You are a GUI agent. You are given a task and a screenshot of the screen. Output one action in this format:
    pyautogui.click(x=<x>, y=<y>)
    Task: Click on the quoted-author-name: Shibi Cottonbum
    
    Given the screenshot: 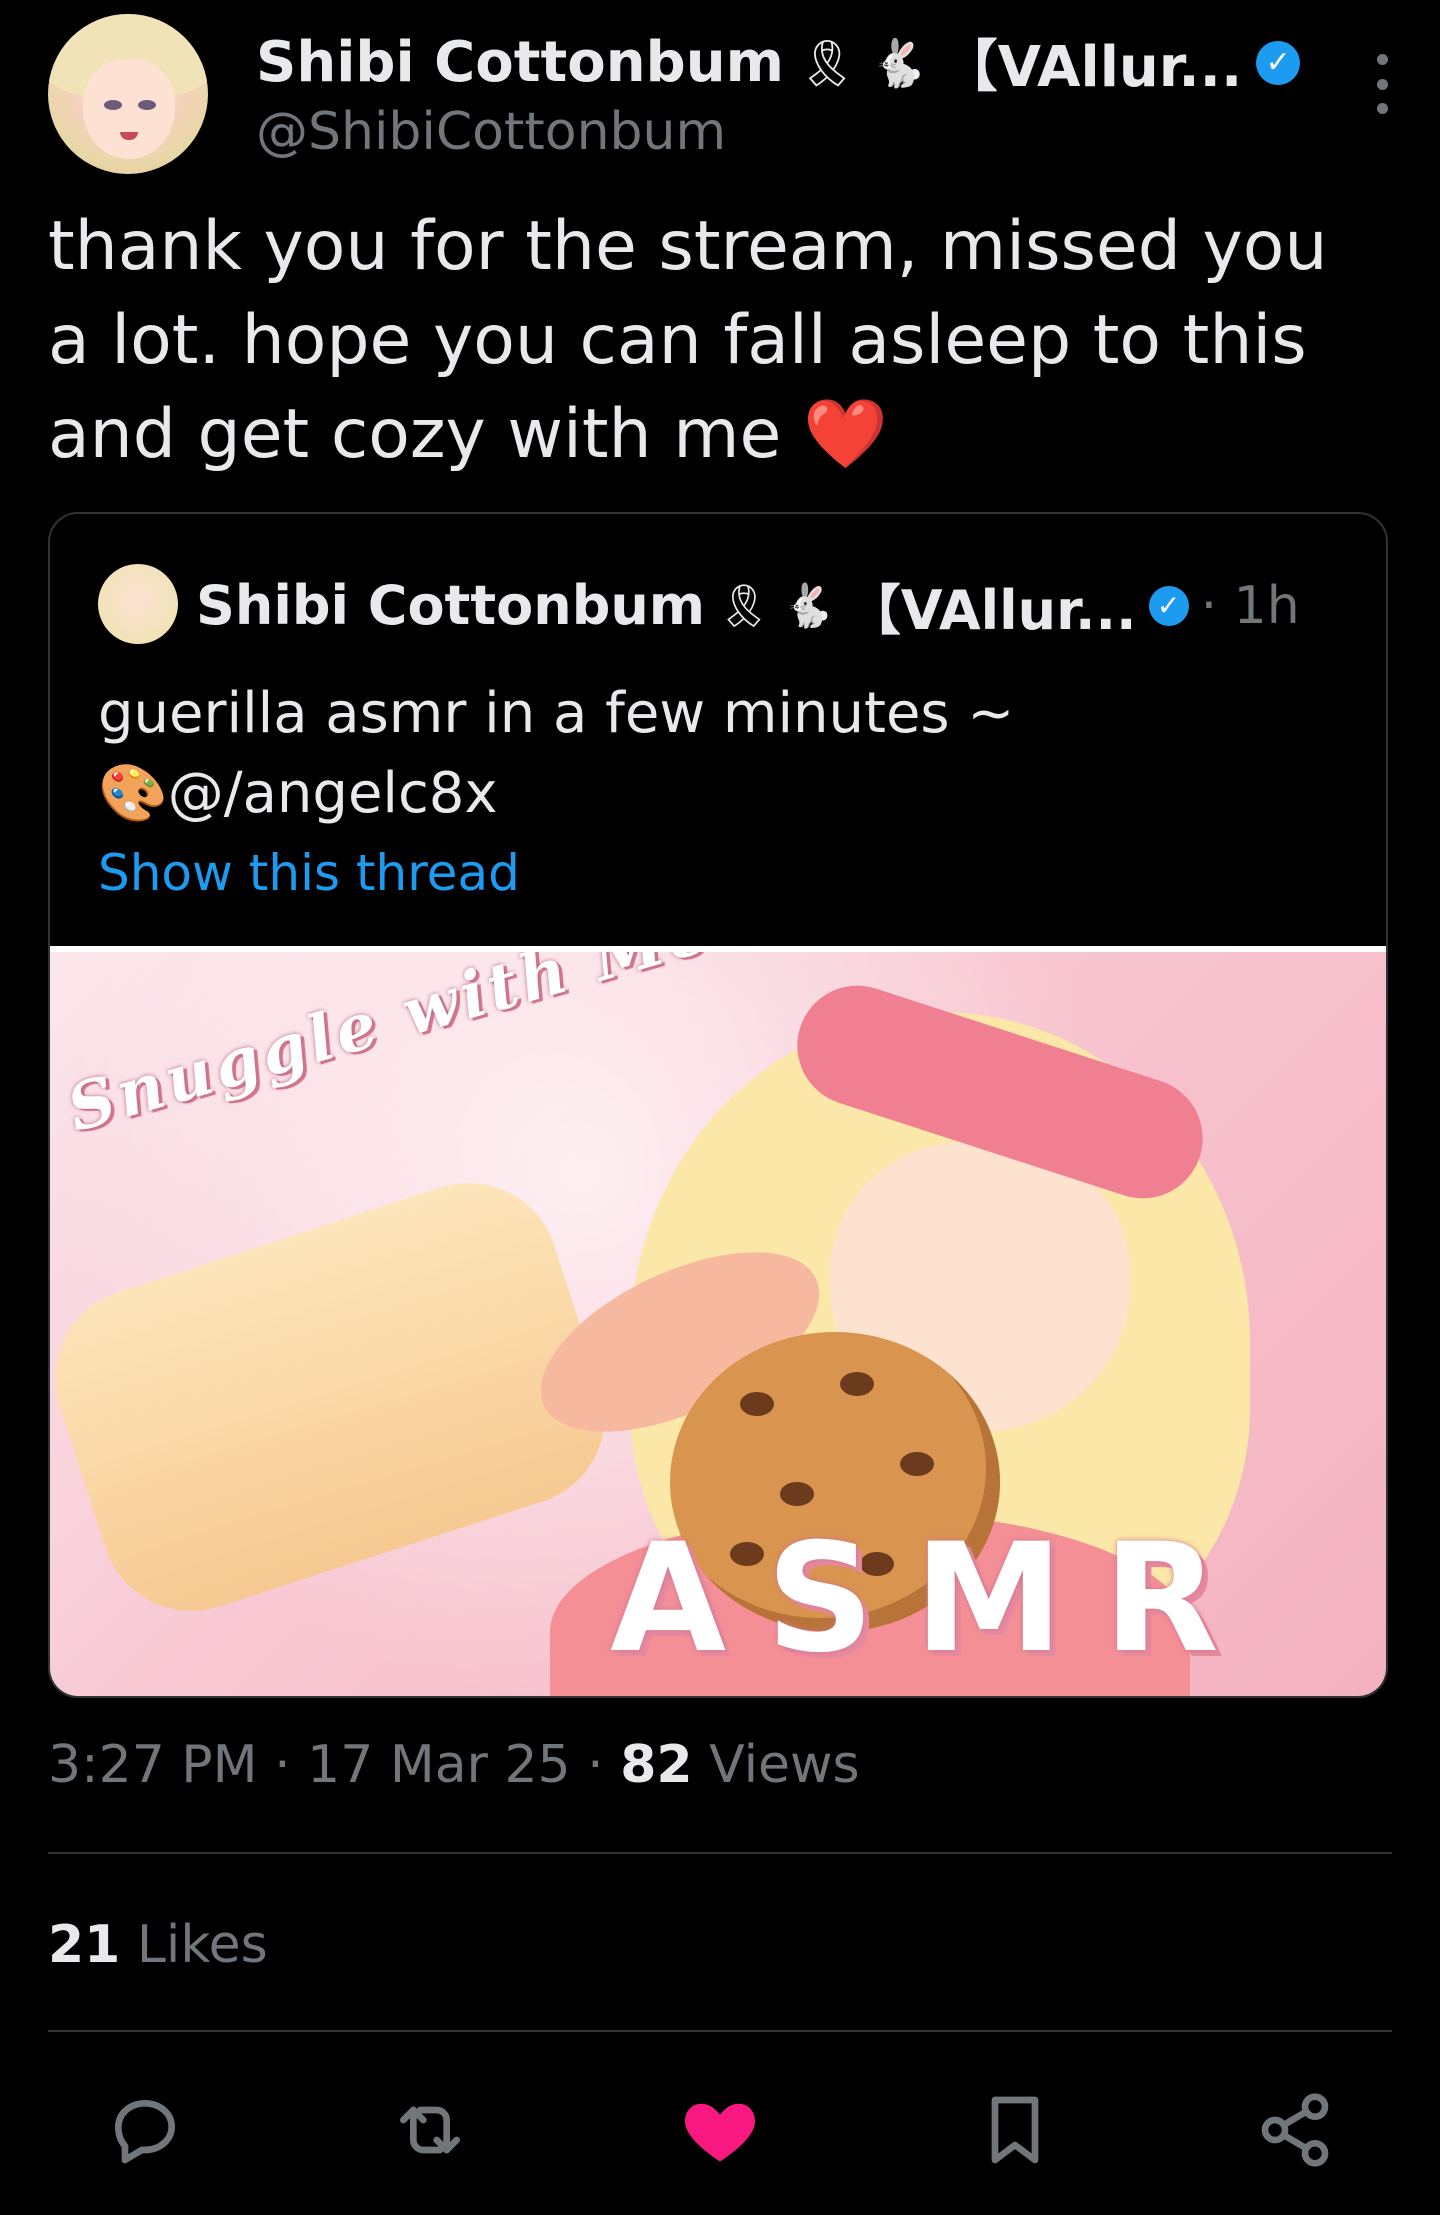 What is the action you would take?
    pyautogui.click(x=451, y=605)
    